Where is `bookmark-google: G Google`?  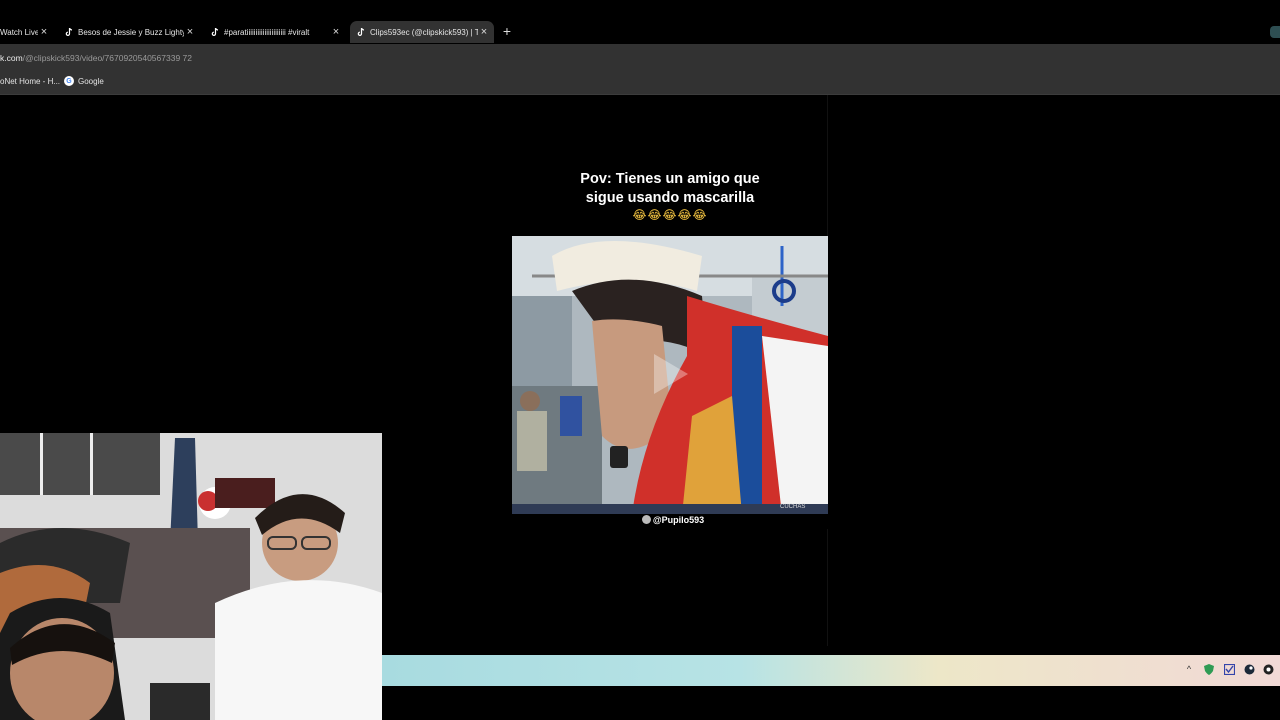 bookmark-google: G Google is located at coordinates (84, 81).